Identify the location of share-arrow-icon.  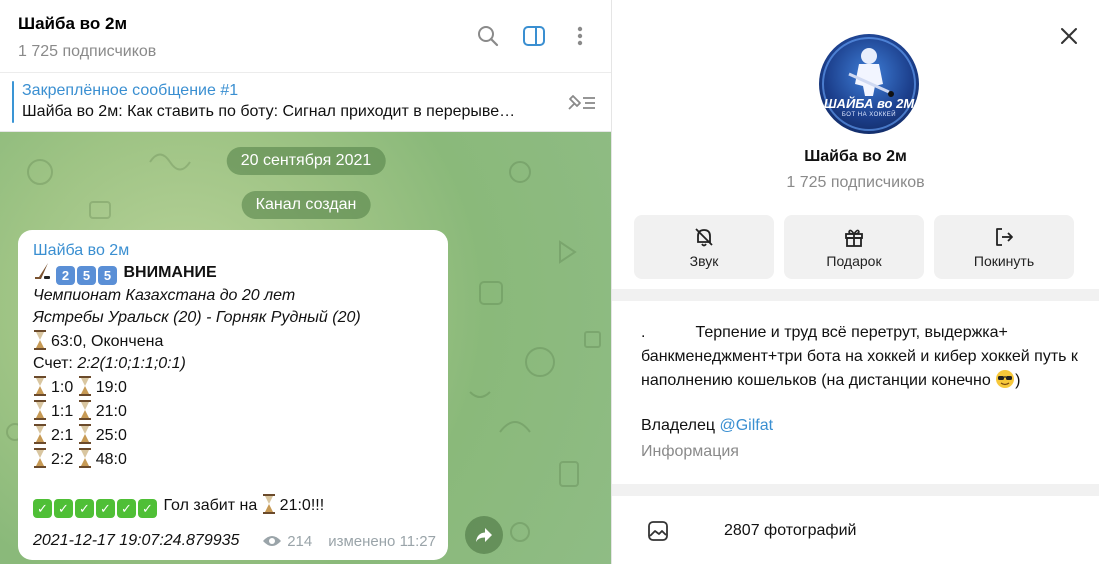
(484, 535).